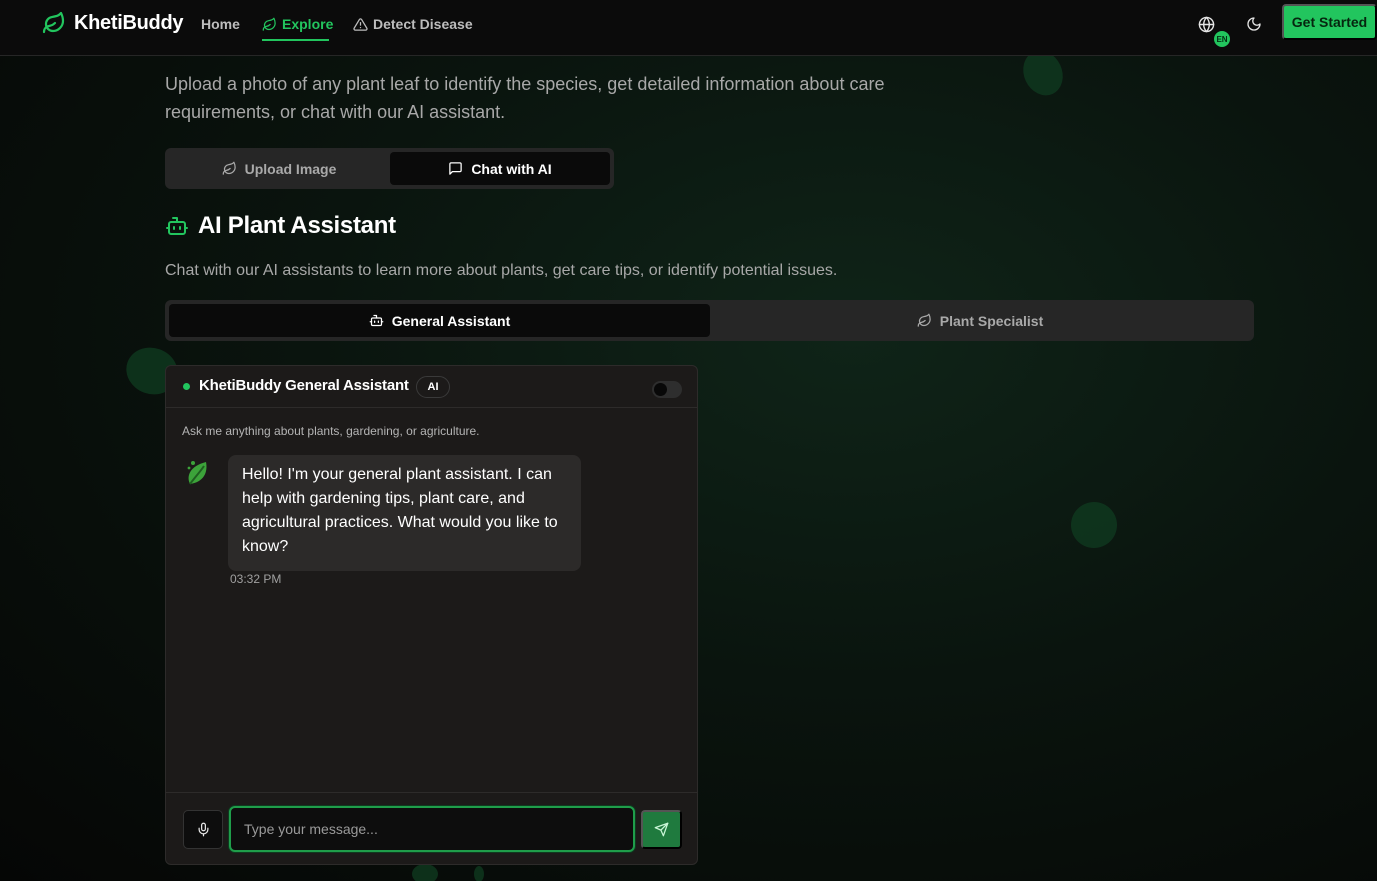 This screenshot has width=1377, height=881. What do you see at coordinates (256, 579) in the screenshot?
I see `message-timestamp: 03:32 PM` at bounding box center [256, 579].